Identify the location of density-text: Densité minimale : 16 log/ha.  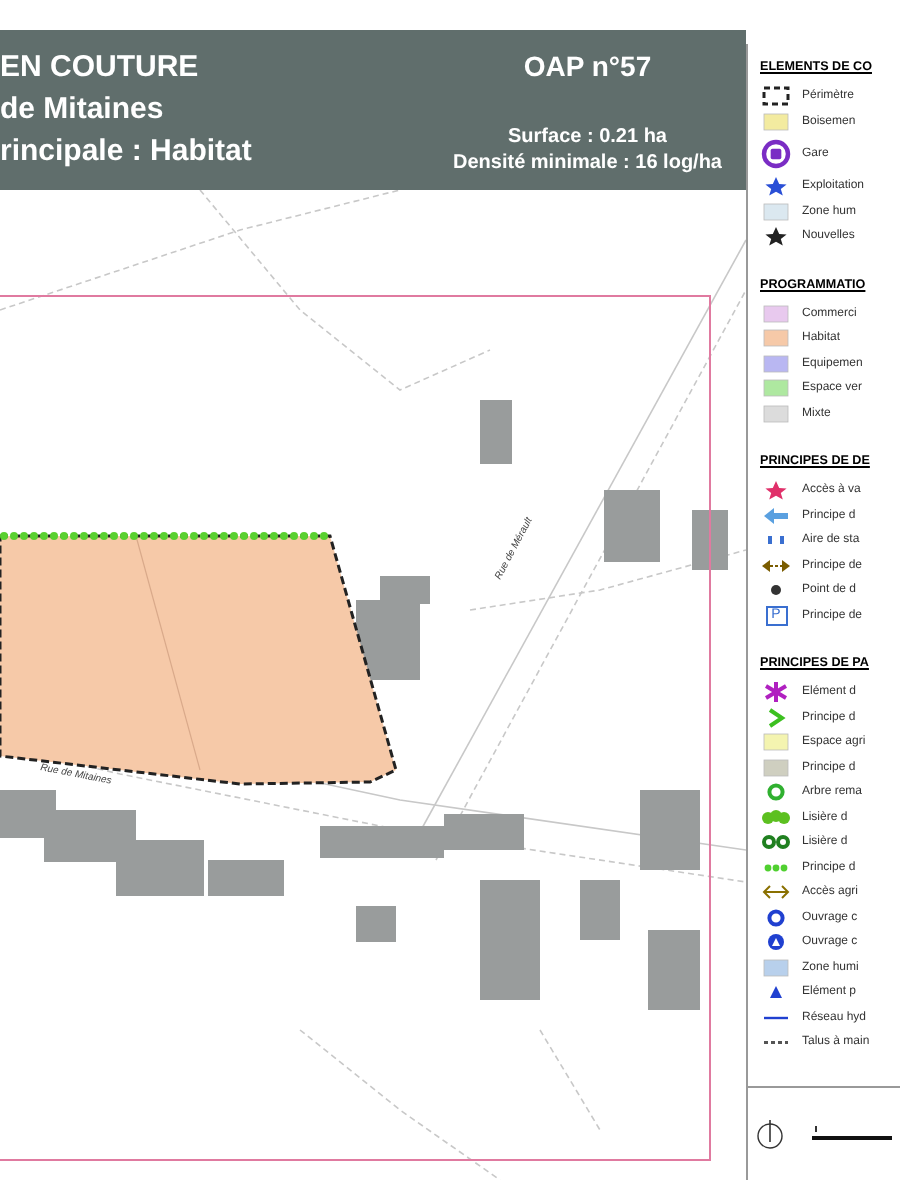
(587, 163).